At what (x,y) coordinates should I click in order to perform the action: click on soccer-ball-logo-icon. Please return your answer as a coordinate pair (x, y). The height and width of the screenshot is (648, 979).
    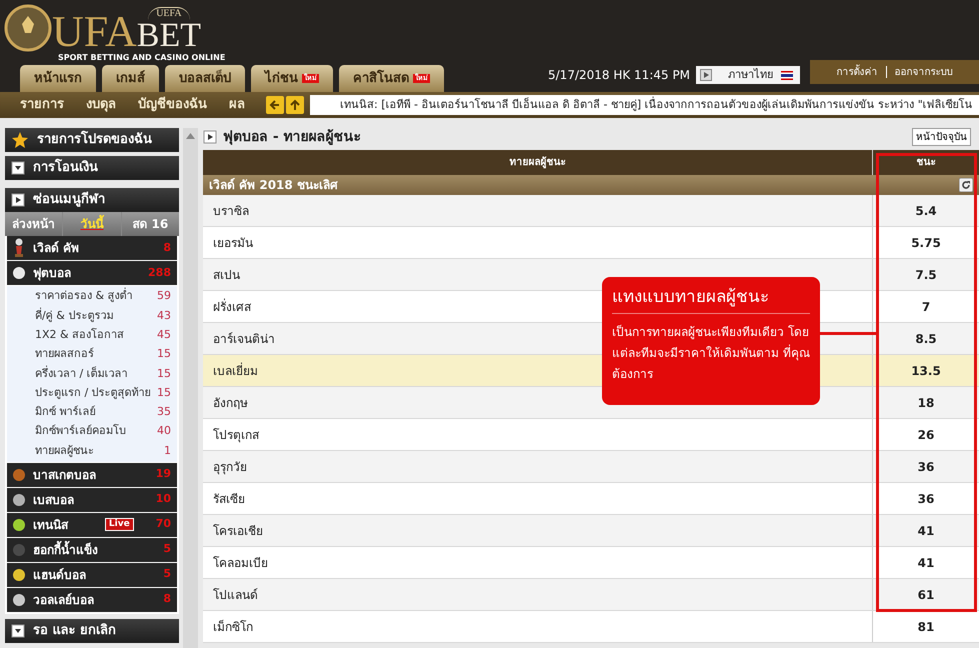
    Looking at the image, I should click on (28, 28).